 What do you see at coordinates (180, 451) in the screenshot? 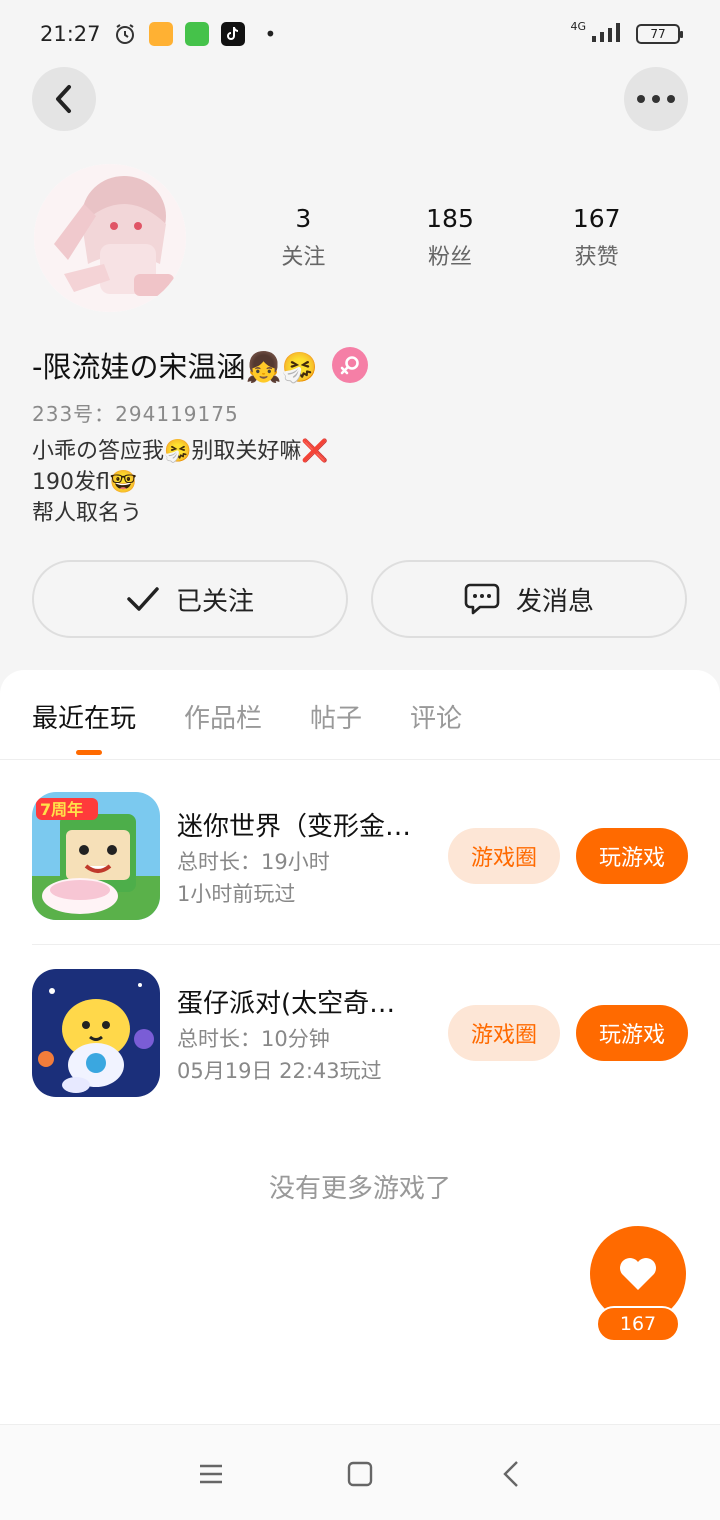
I see `bio-line: 小乖の答应我🤧别取关好嘛❌` at bounding box center [180, 451].